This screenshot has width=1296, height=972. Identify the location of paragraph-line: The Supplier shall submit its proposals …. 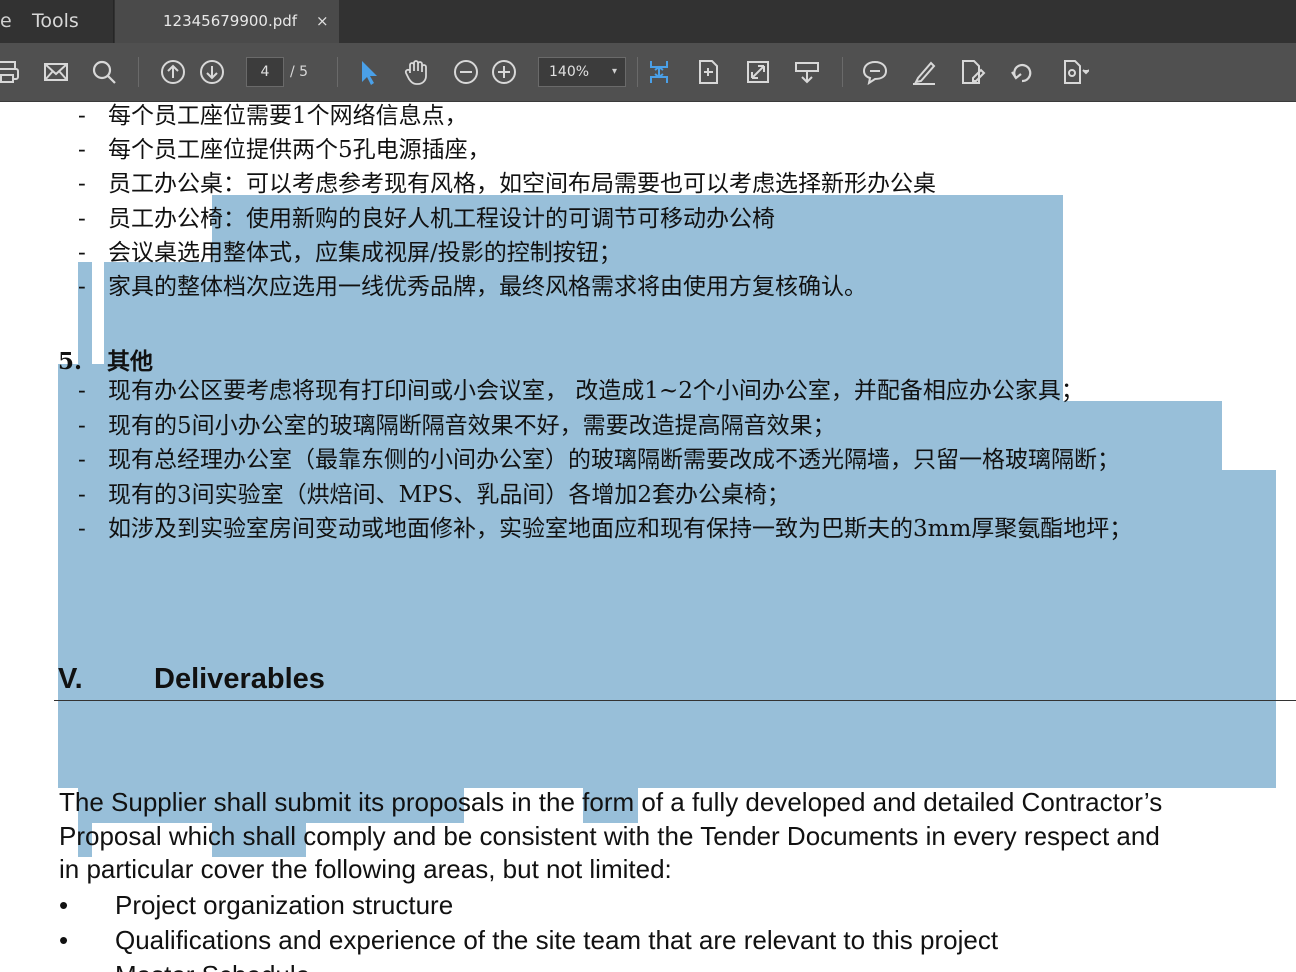
(611, 802).